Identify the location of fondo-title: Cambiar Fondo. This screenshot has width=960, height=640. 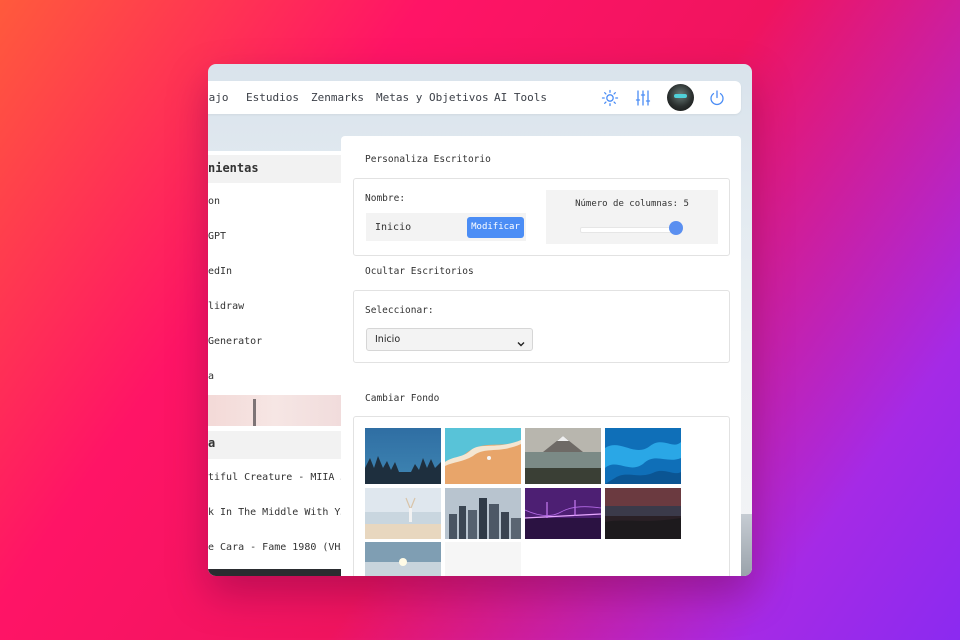
(402, 398).